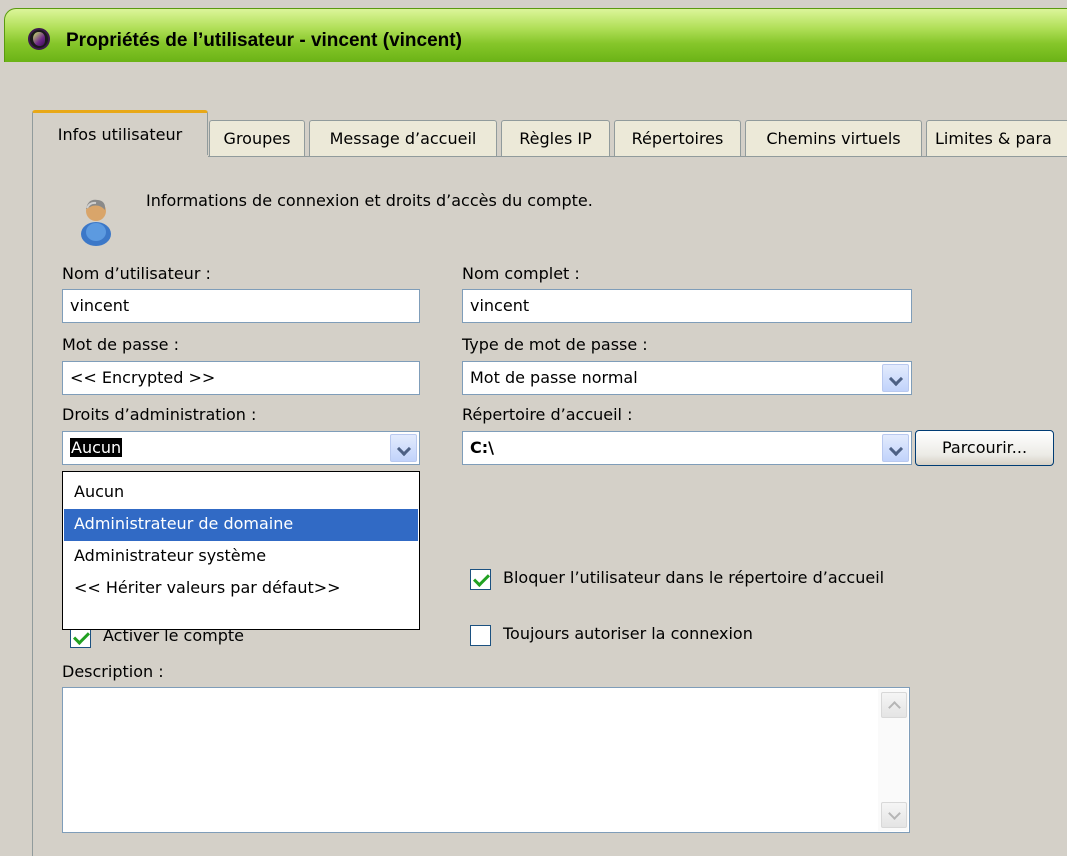  What do you see at coordinates (80, 637) in the screenshot?
I see `activate-account-checkbox` at bounding box center [80, 637].